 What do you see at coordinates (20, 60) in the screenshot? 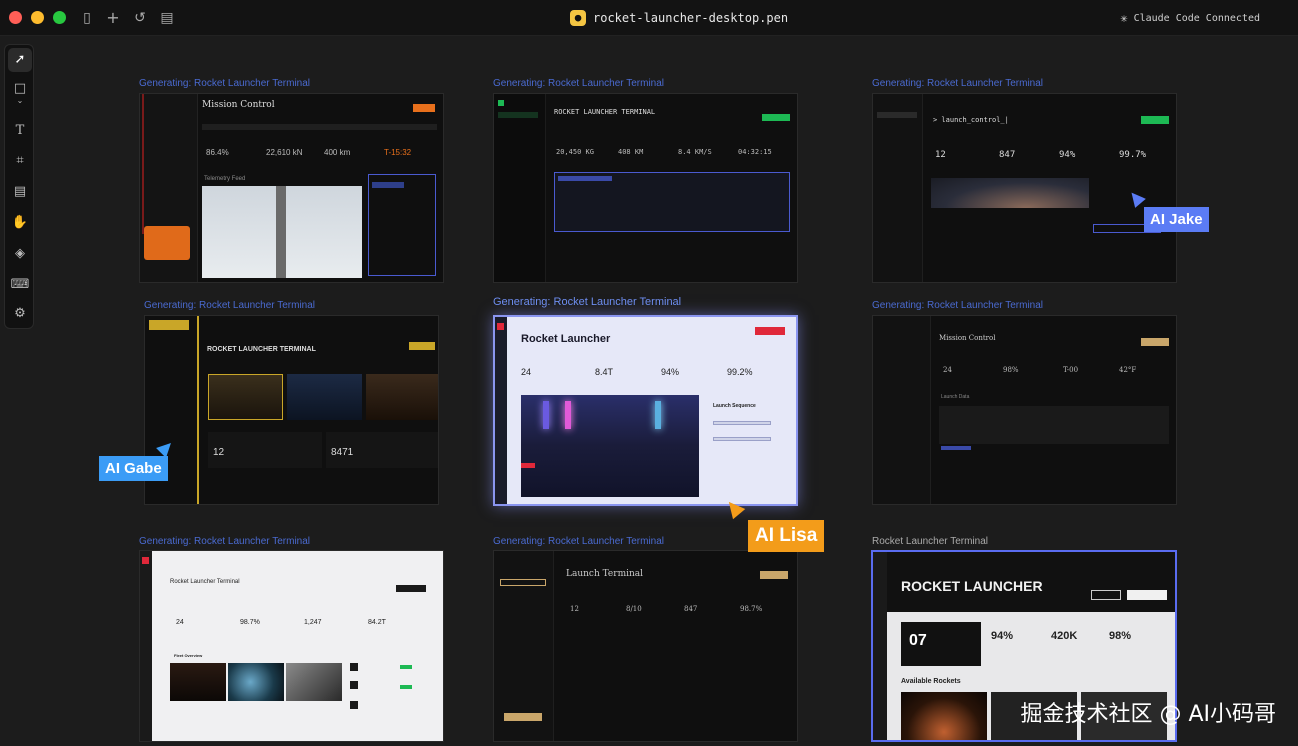
I see `select-tool-icon: ➚` at bounding box center [20, 60].